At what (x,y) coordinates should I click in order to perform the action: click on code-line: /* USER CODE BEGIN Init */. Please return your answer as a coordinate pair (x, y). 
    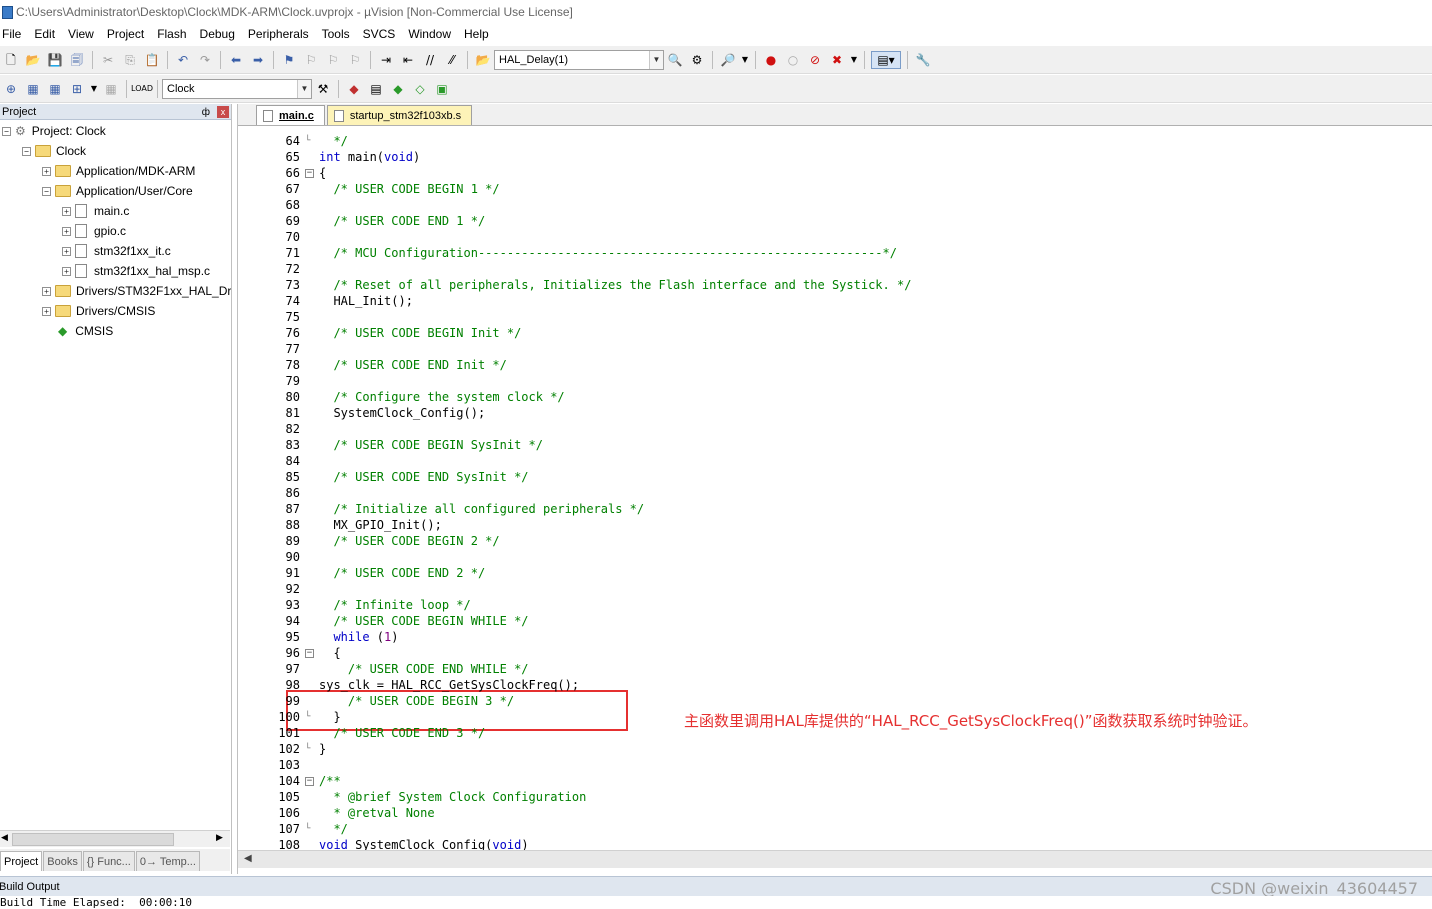
    Looking at the image, I should click on (420, 333).